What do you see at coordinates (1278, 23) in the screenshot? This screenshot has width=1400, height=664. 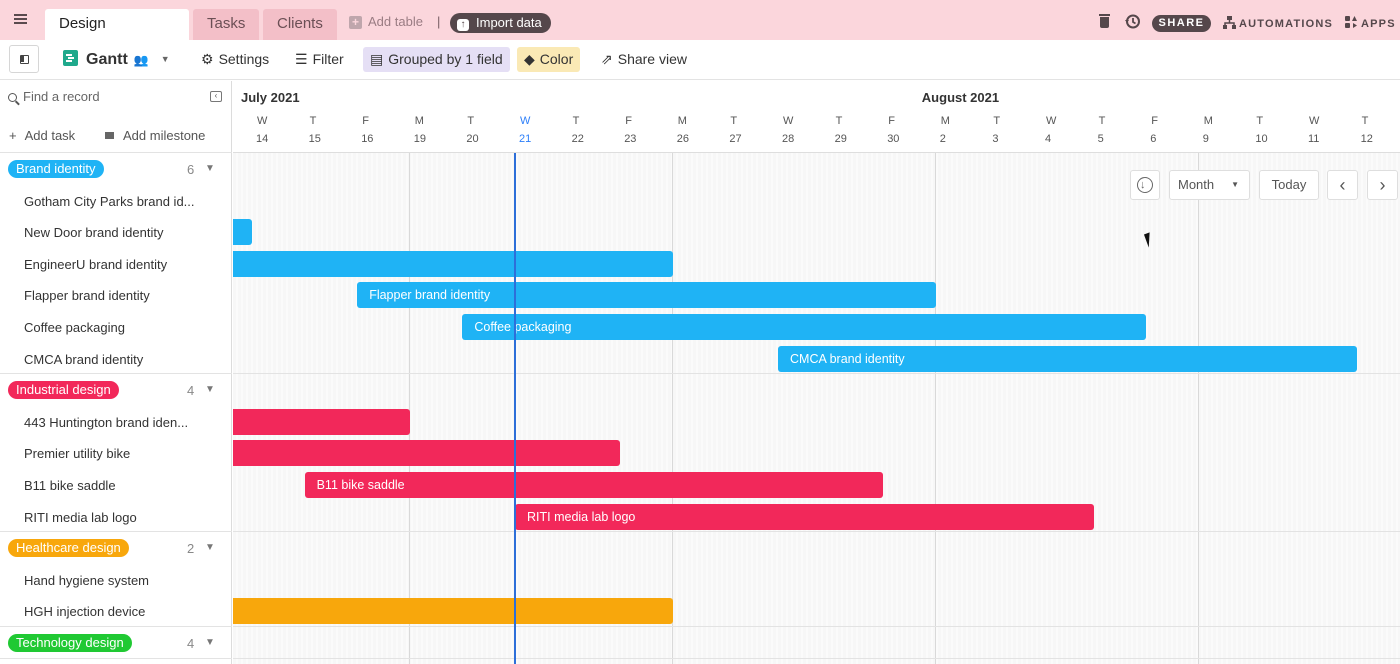 I see `automations-button: AUTOMATIONS` at bounding box center [1278, 23].